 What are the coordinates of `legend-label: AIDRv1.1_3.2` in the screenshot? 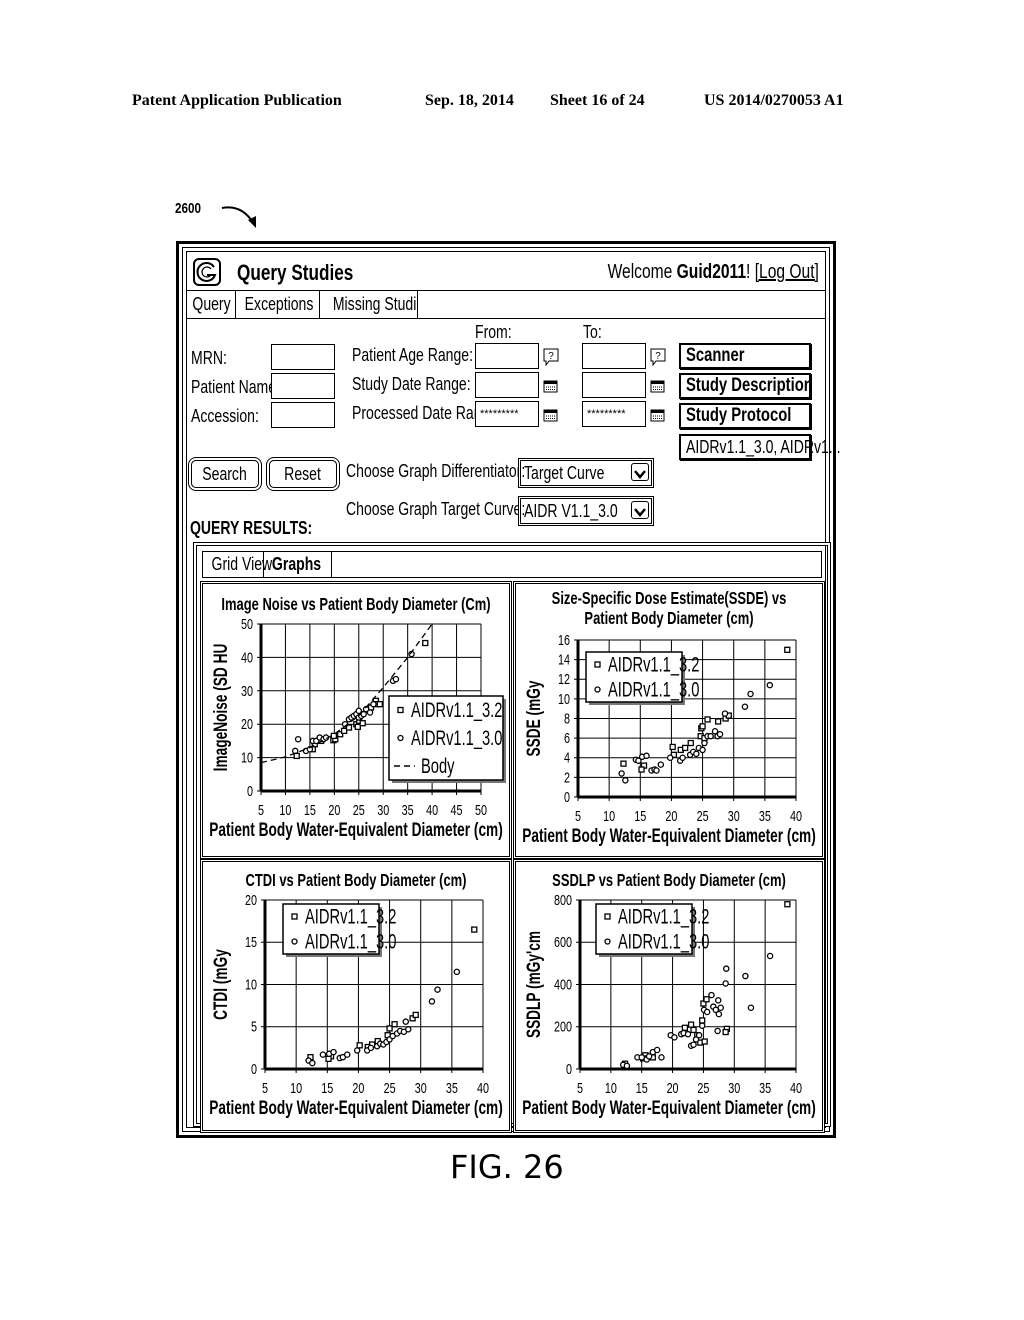 It's located at (456, 710).